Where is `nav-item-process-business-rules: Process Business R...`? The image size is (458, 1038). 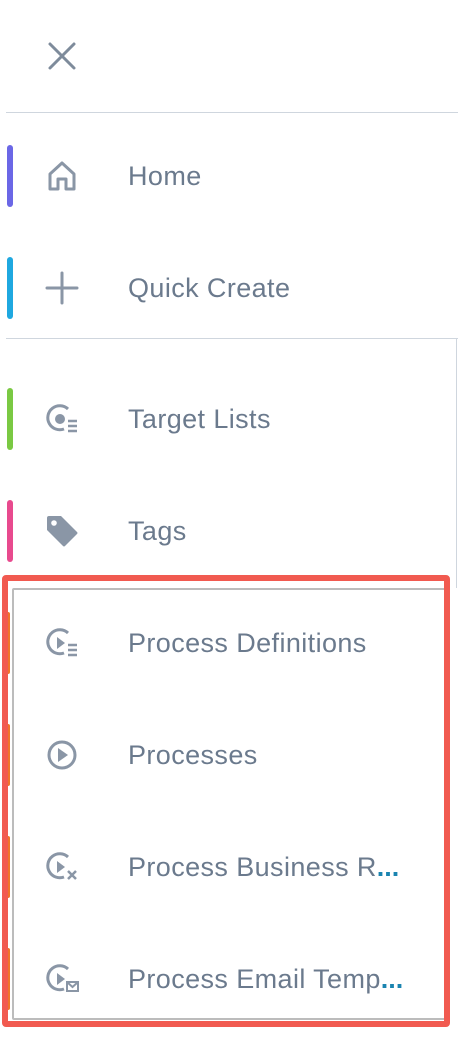
nav-item-process-business-rules: Process Business R... is located at coordinates (229, 867).